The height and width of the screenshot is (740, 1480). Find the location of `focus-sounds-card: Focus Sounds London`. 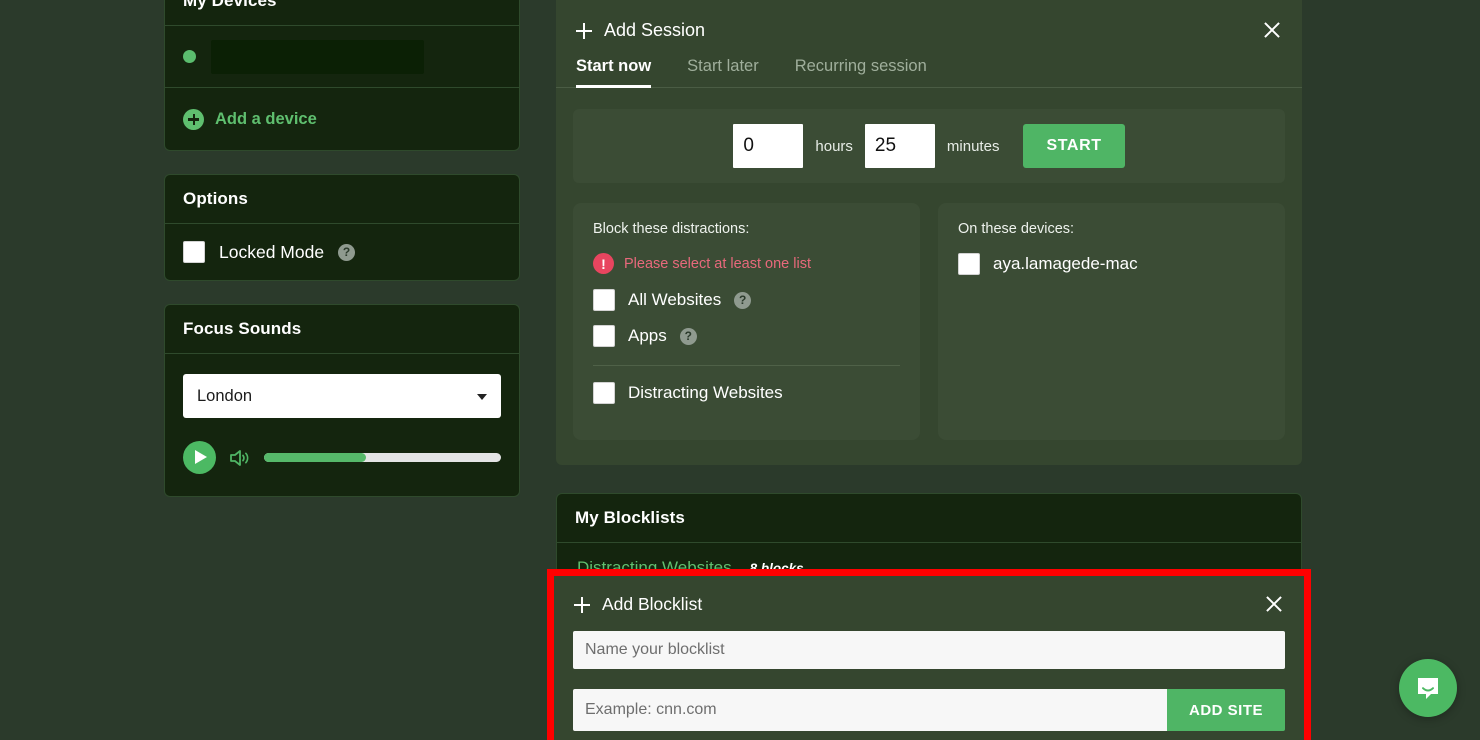

focus-sounds-card: Focus Sounds London is located at coordinates (342, 400).